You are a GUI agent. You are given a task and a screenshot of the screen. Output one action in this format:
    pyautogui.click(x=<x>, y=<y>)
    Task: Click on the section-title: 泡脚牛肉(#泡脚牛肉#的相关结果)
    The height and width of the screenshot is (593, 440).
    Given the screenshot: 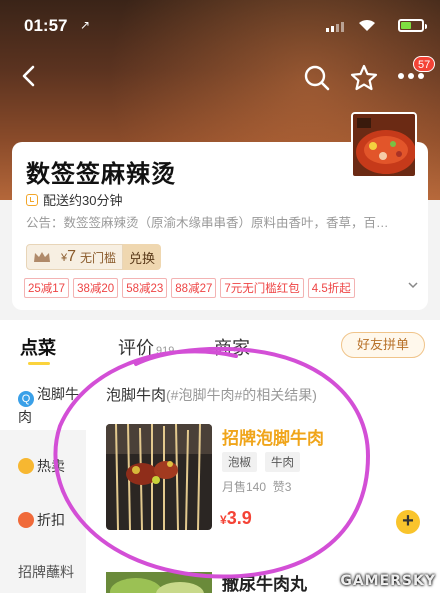 What is the action you would take?
    pyautogui.click(x=211, y=394)
    